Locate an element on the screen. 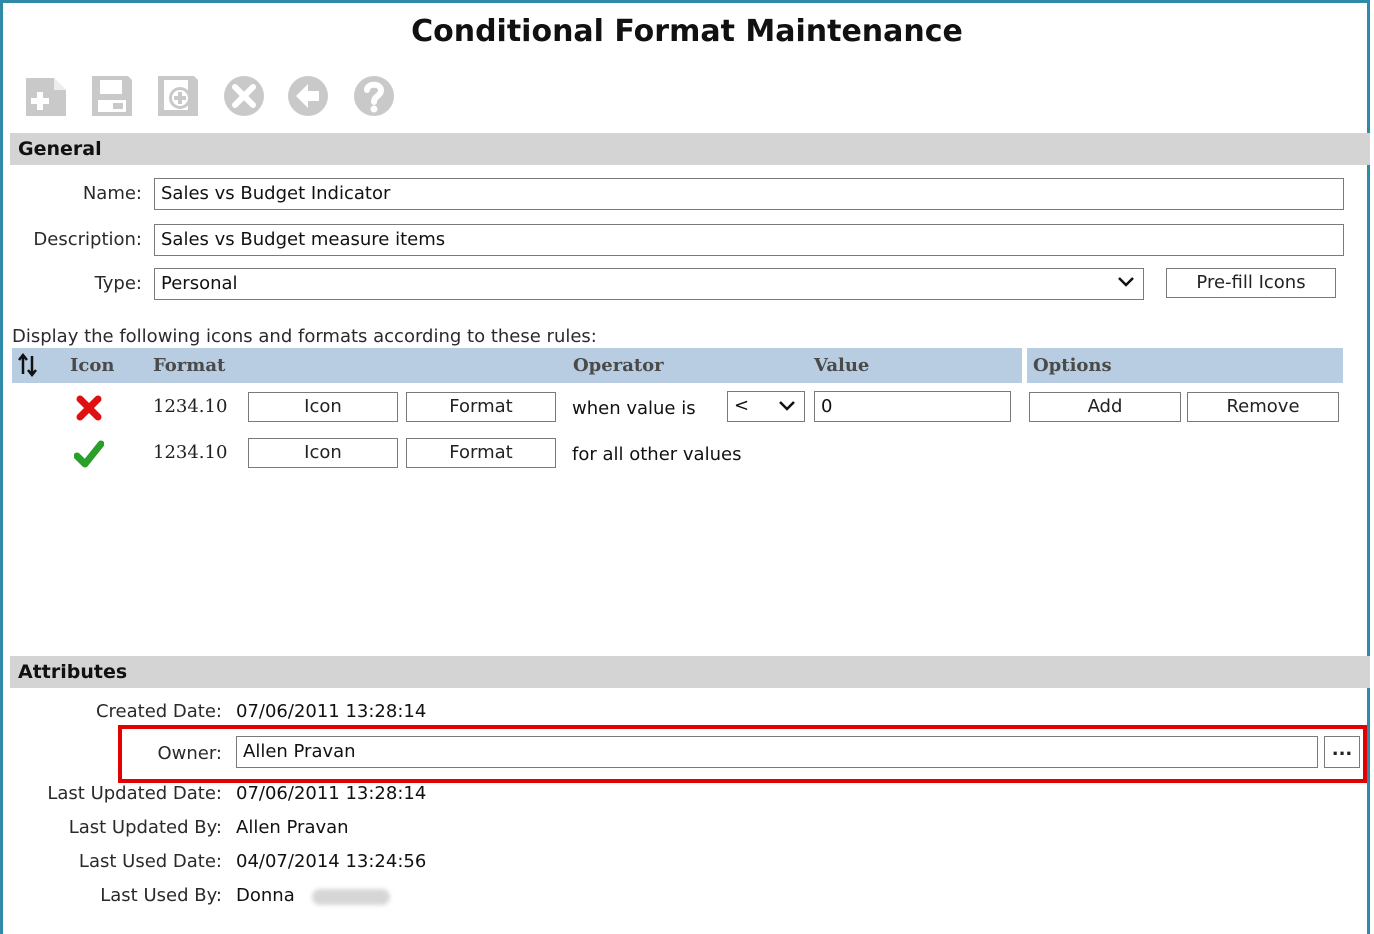 Image resolution: width=1374 pixels, height=934 pixels. last-used-date-value: 04/07/2014 13:24:56 is located at coordinates (331, 861).